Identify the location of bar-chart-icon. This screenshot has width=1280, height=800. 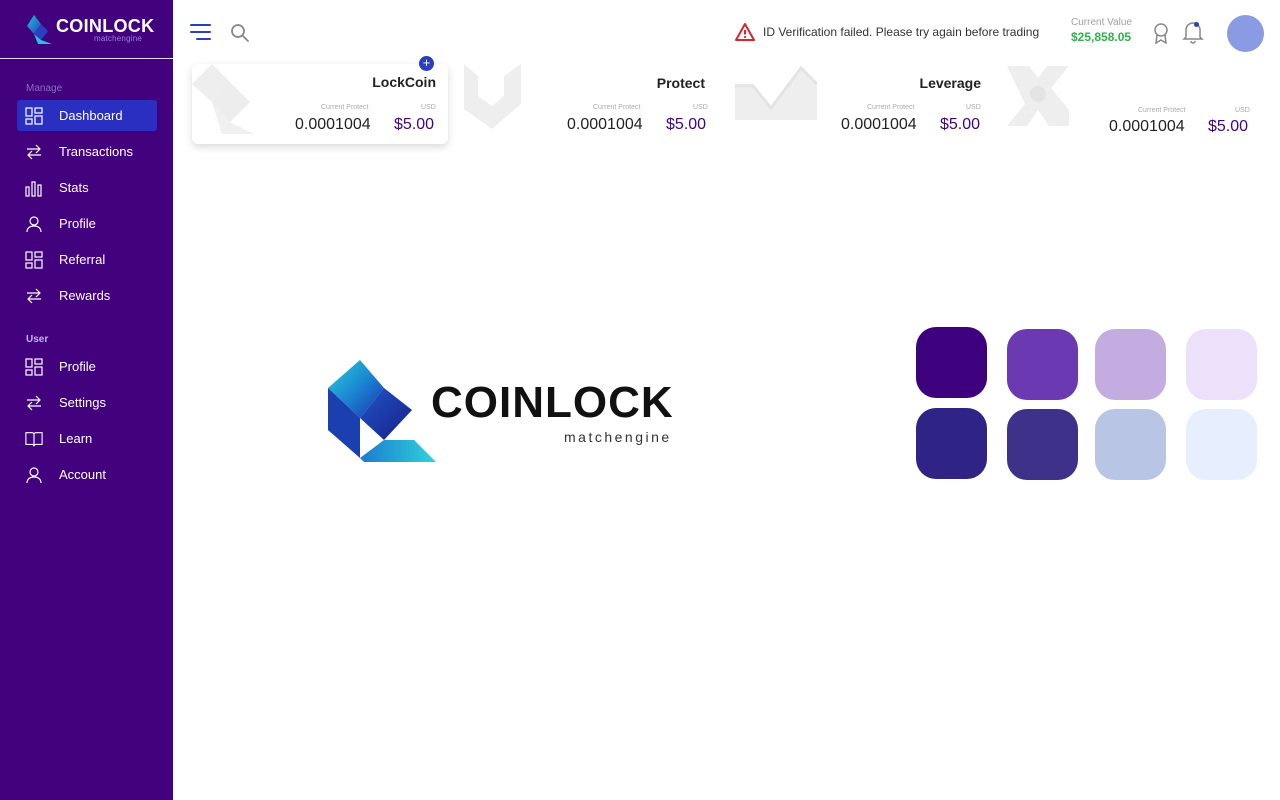
(34, 188).